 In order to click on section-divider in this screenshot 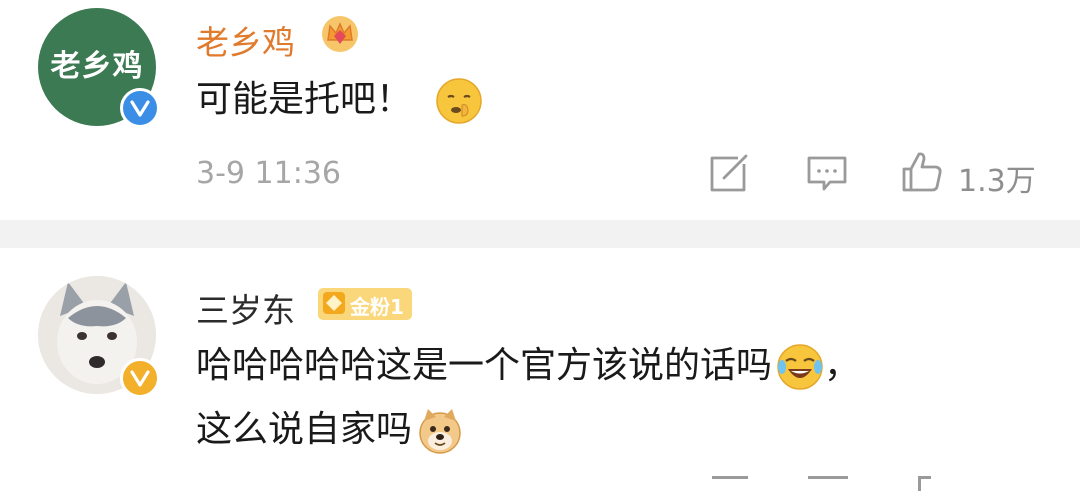, I will do `click(540, 234)`.